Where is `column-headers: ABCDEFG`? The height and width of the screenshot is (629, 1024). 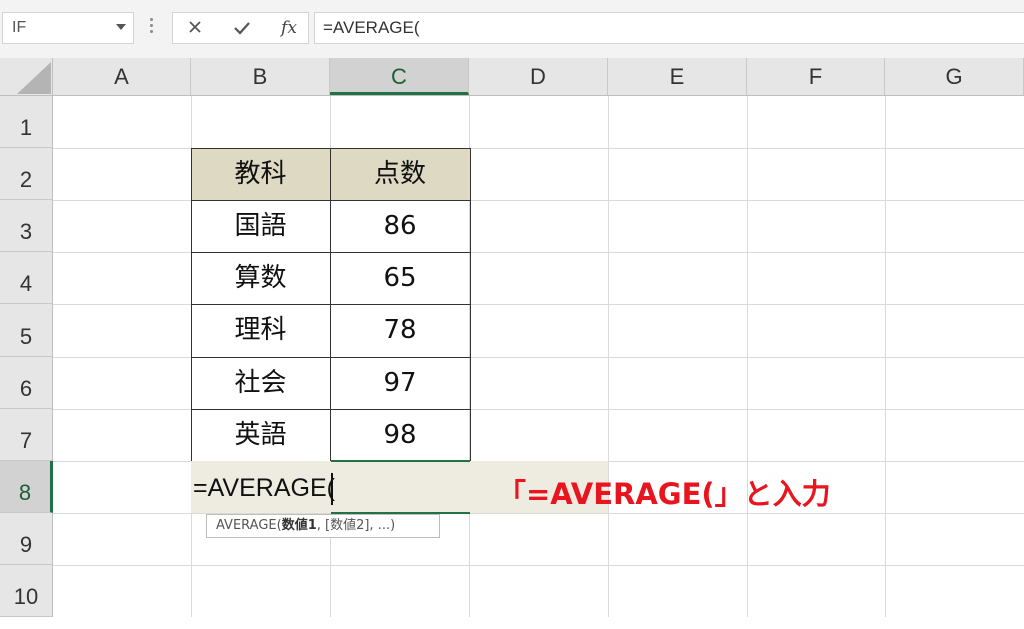 column-headers: ABCDEFG is located at coordinates (538, 77).